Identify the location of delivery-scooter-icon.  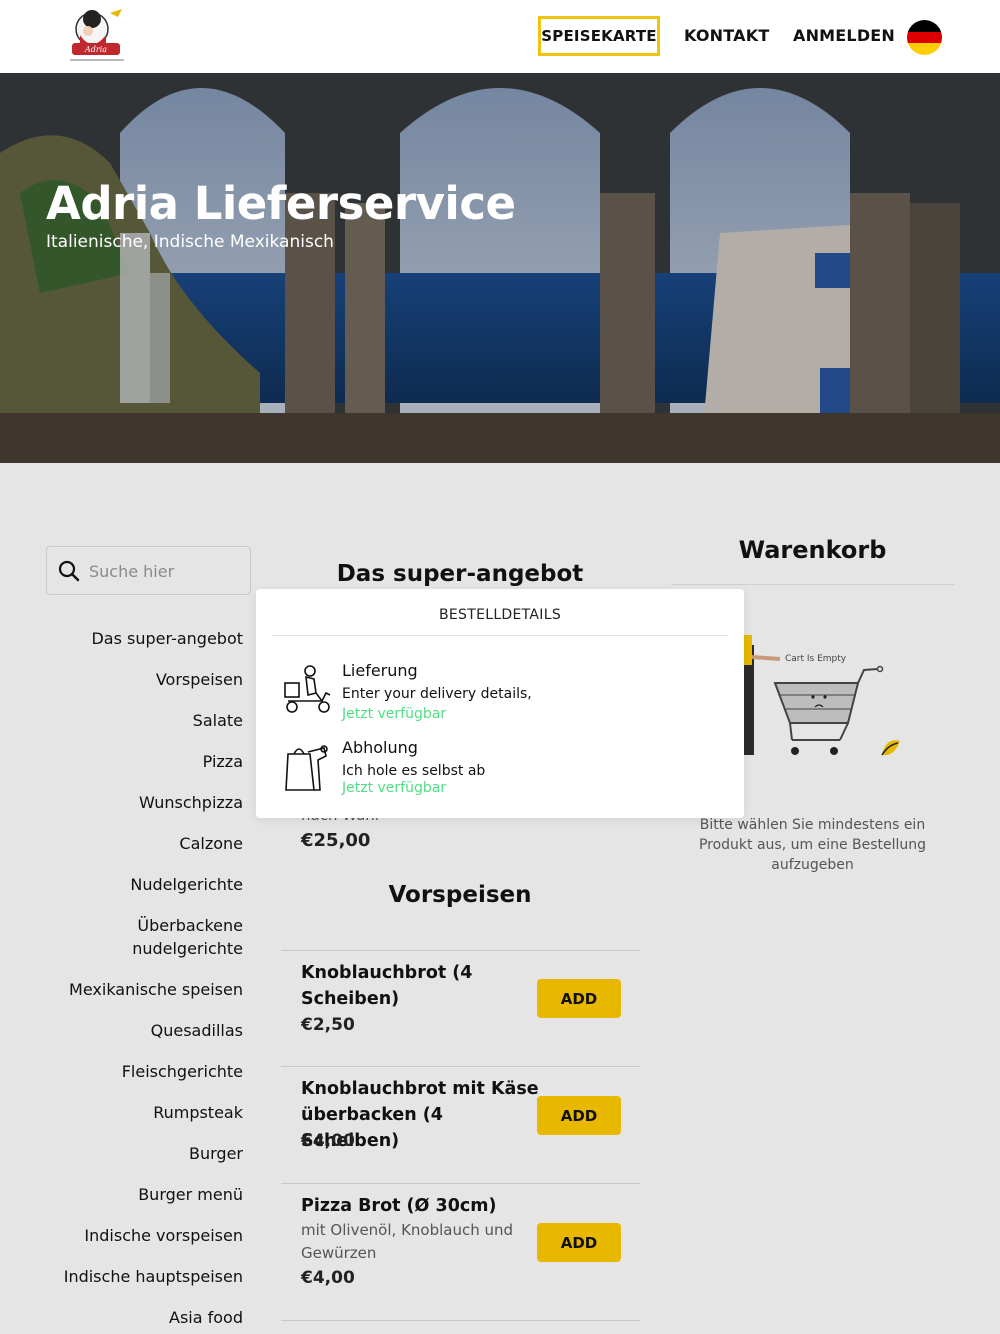
(307, 689).